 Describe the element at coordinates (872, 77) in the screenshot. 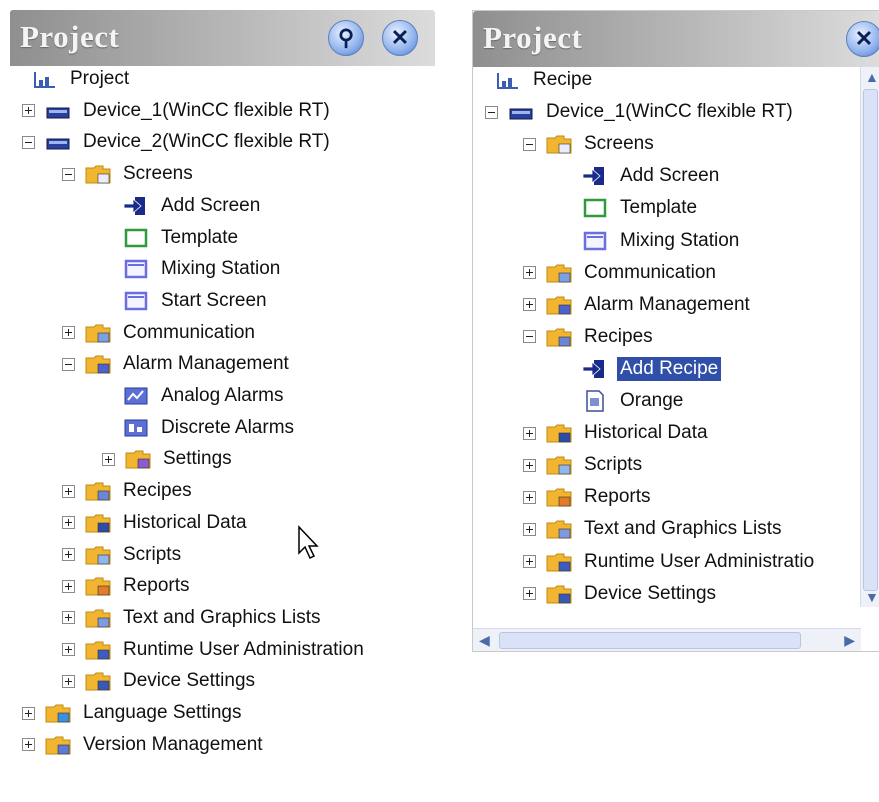

I see `scroll-up-icon: ▲` at that location.